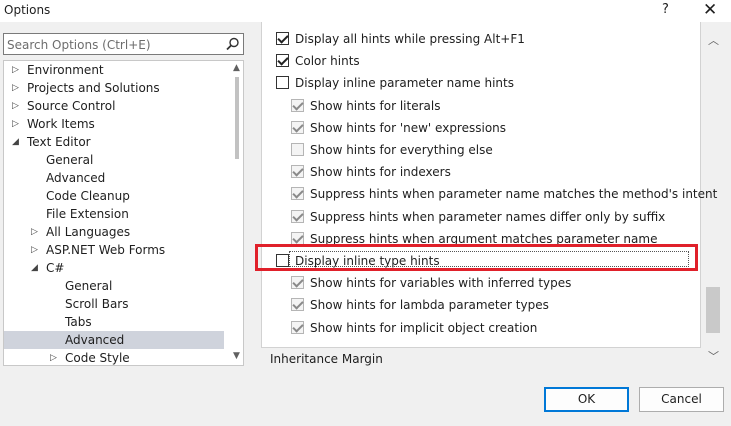 The height and width of the screenshot is (426, 731). What do you see at coordinates (327, 61) in the screenshot?
I see `option-label: Color hints` at bounding box center [327, 61].